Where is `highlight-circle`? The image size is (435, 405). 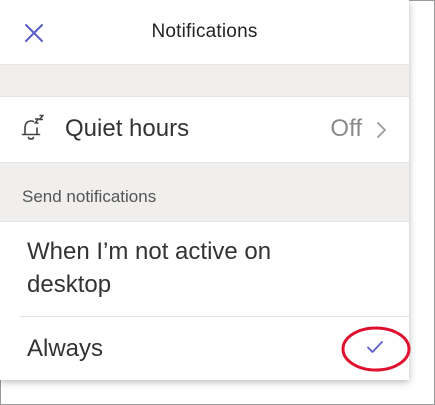 highlight-circle is located at coordinates (376, 349).